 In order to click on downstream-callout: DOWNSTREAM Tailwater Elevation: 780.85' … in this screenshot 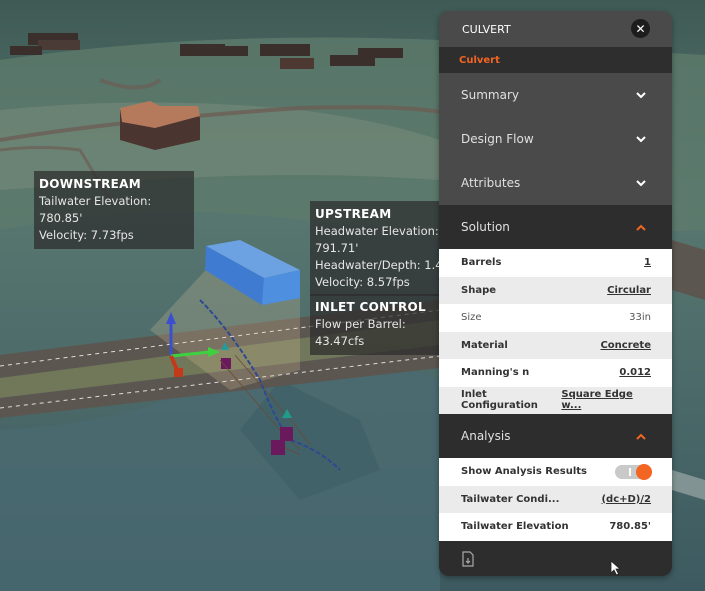, I will do `click(114, 210)`.